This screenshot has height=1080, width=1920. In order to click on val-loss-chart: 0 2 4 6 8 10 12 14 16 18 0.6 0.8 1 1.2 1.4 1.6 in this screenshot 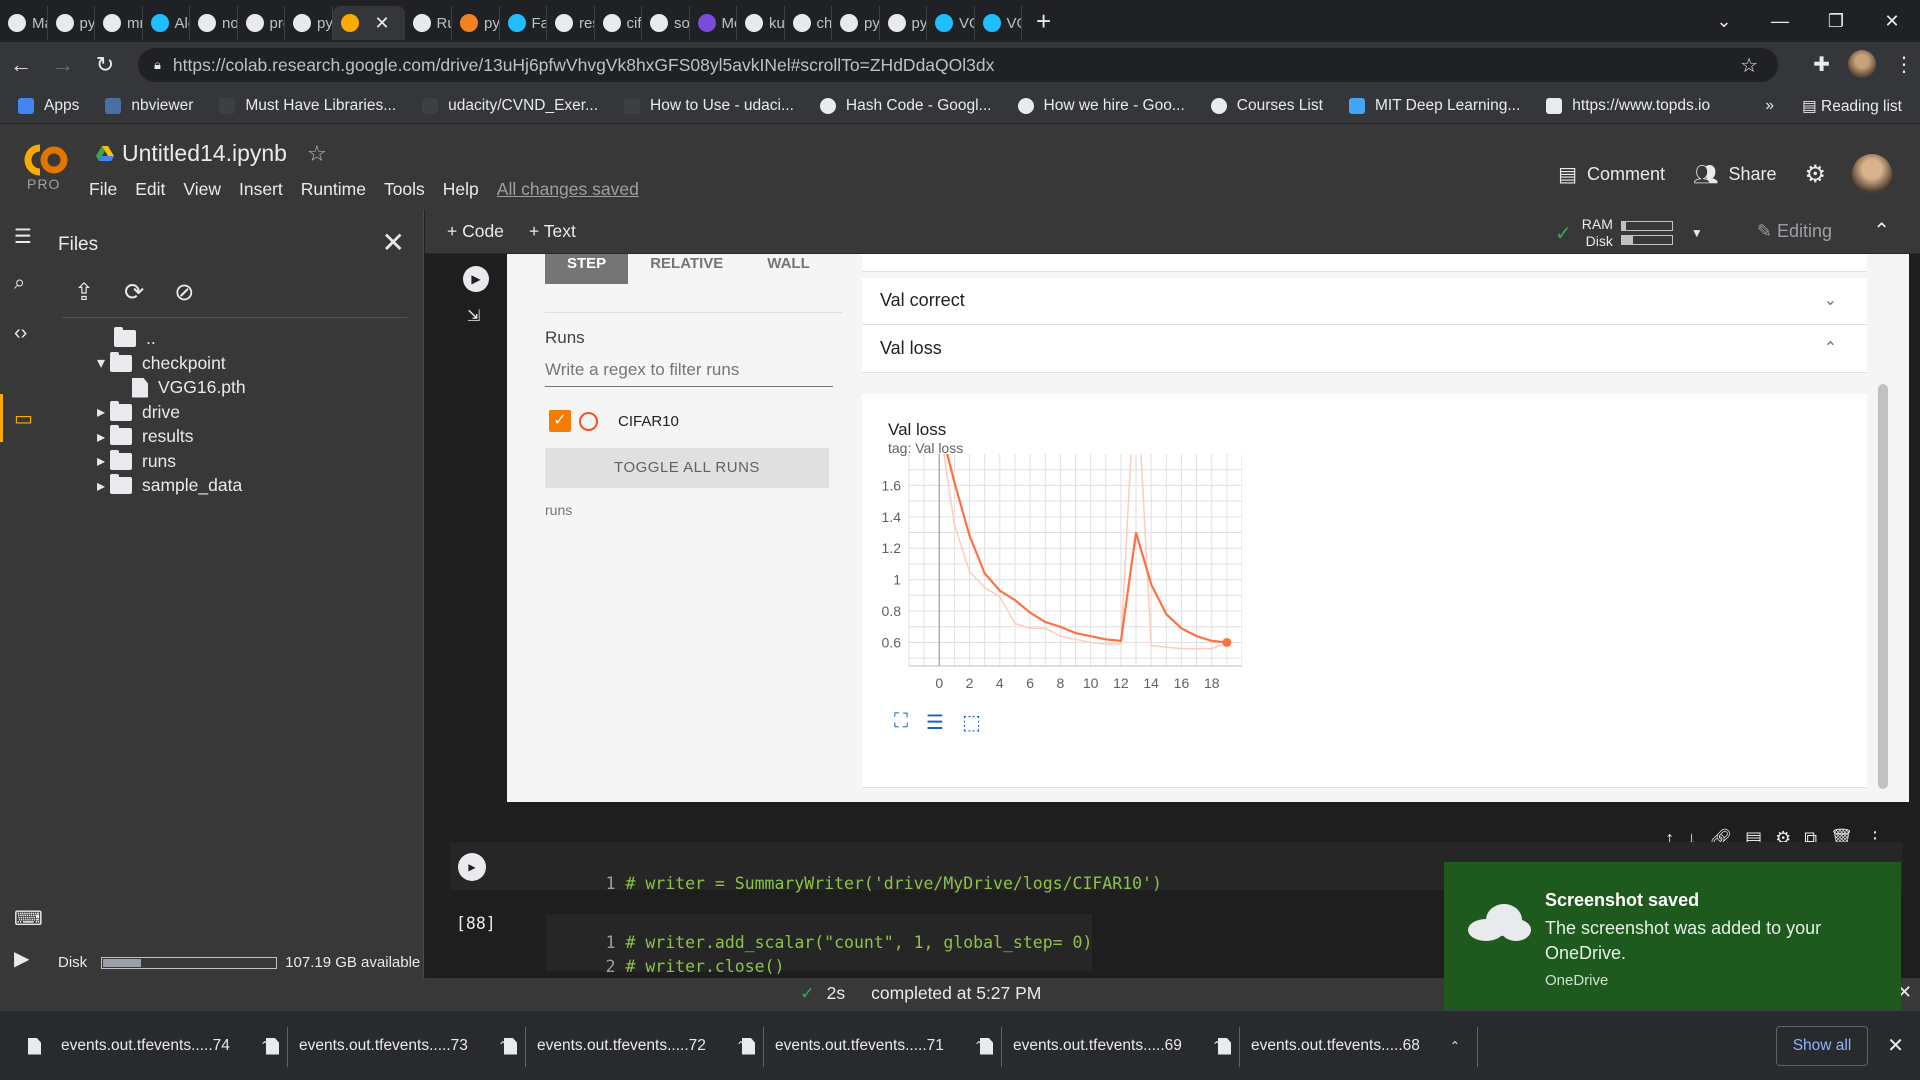, I will do `click(1052, 574)`.